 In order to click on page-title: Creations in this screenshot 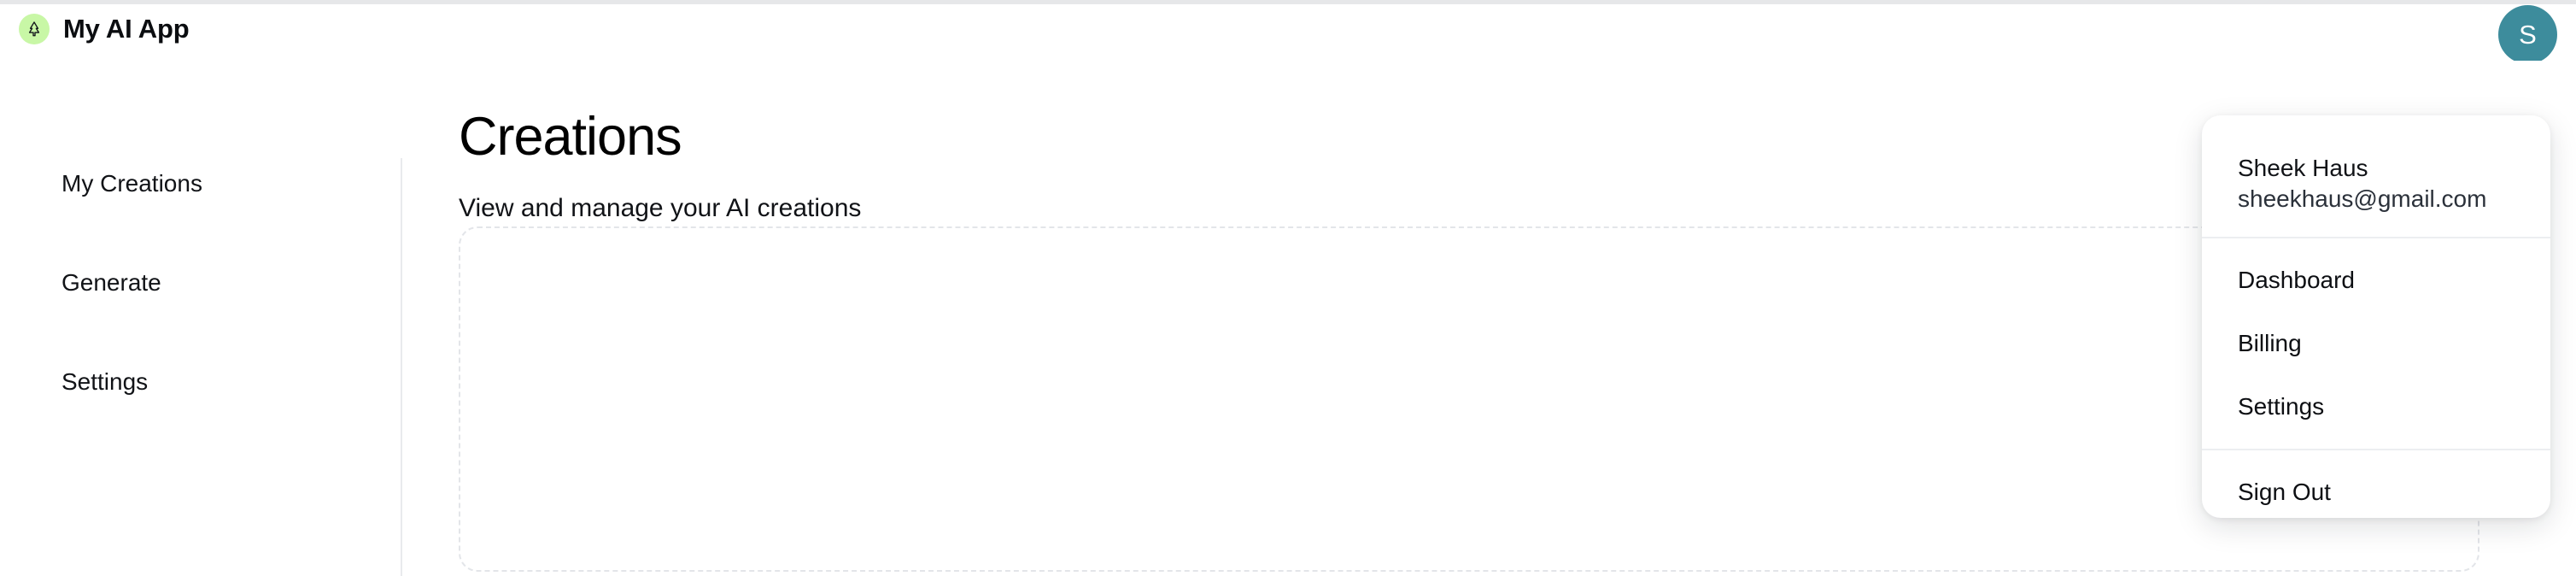, I will do `click(570, 137)`.